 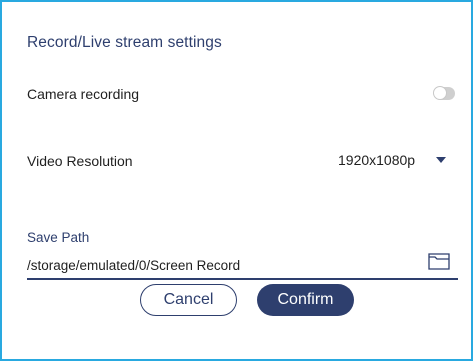 I want to click on save-path-value: /storage/emulated/0/Screen Record, so click(x=134, y=265).